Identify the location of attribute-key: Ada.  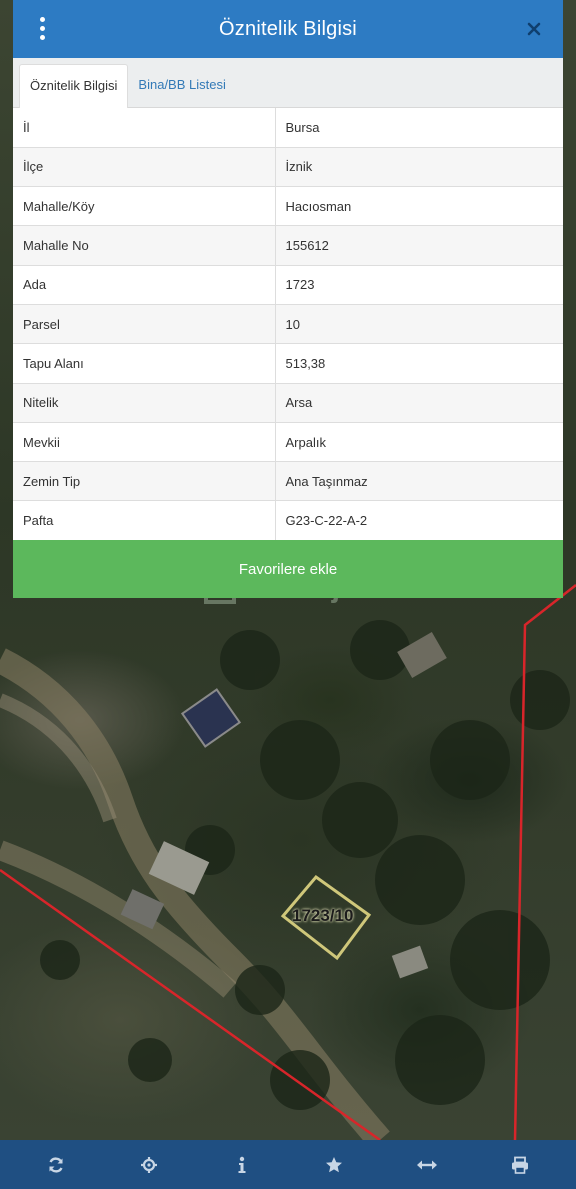
(144, 285).